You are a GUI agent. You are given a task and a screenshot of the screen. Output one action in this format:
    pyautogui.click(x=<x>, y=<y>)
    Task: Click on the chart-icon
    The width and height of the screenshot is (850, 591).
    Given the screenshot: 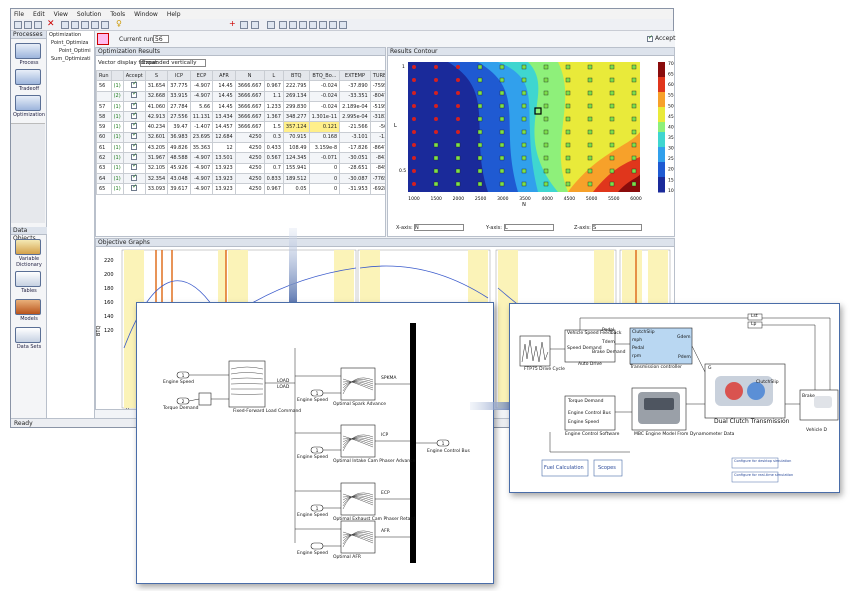 What is the action you would take?
    pyautogui.click(x=95, y=25)
    